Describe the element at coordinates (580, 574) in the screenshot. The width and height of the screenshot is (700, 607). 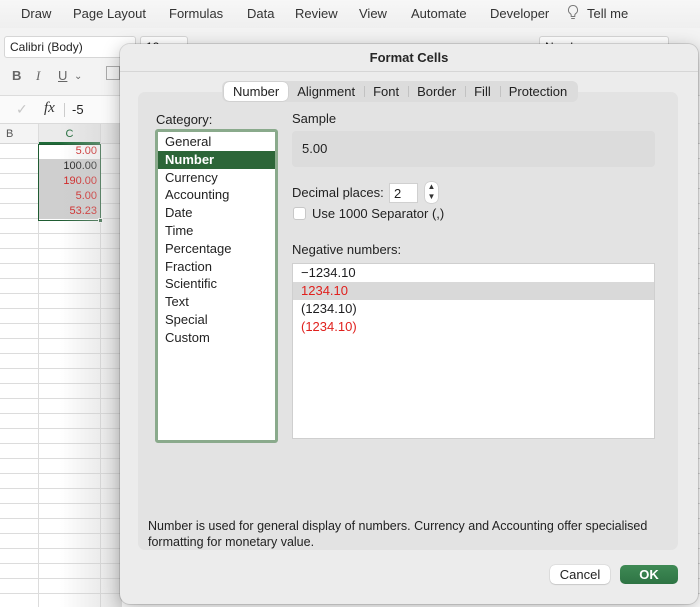
I see `cancel-button: Cancel` at that location.